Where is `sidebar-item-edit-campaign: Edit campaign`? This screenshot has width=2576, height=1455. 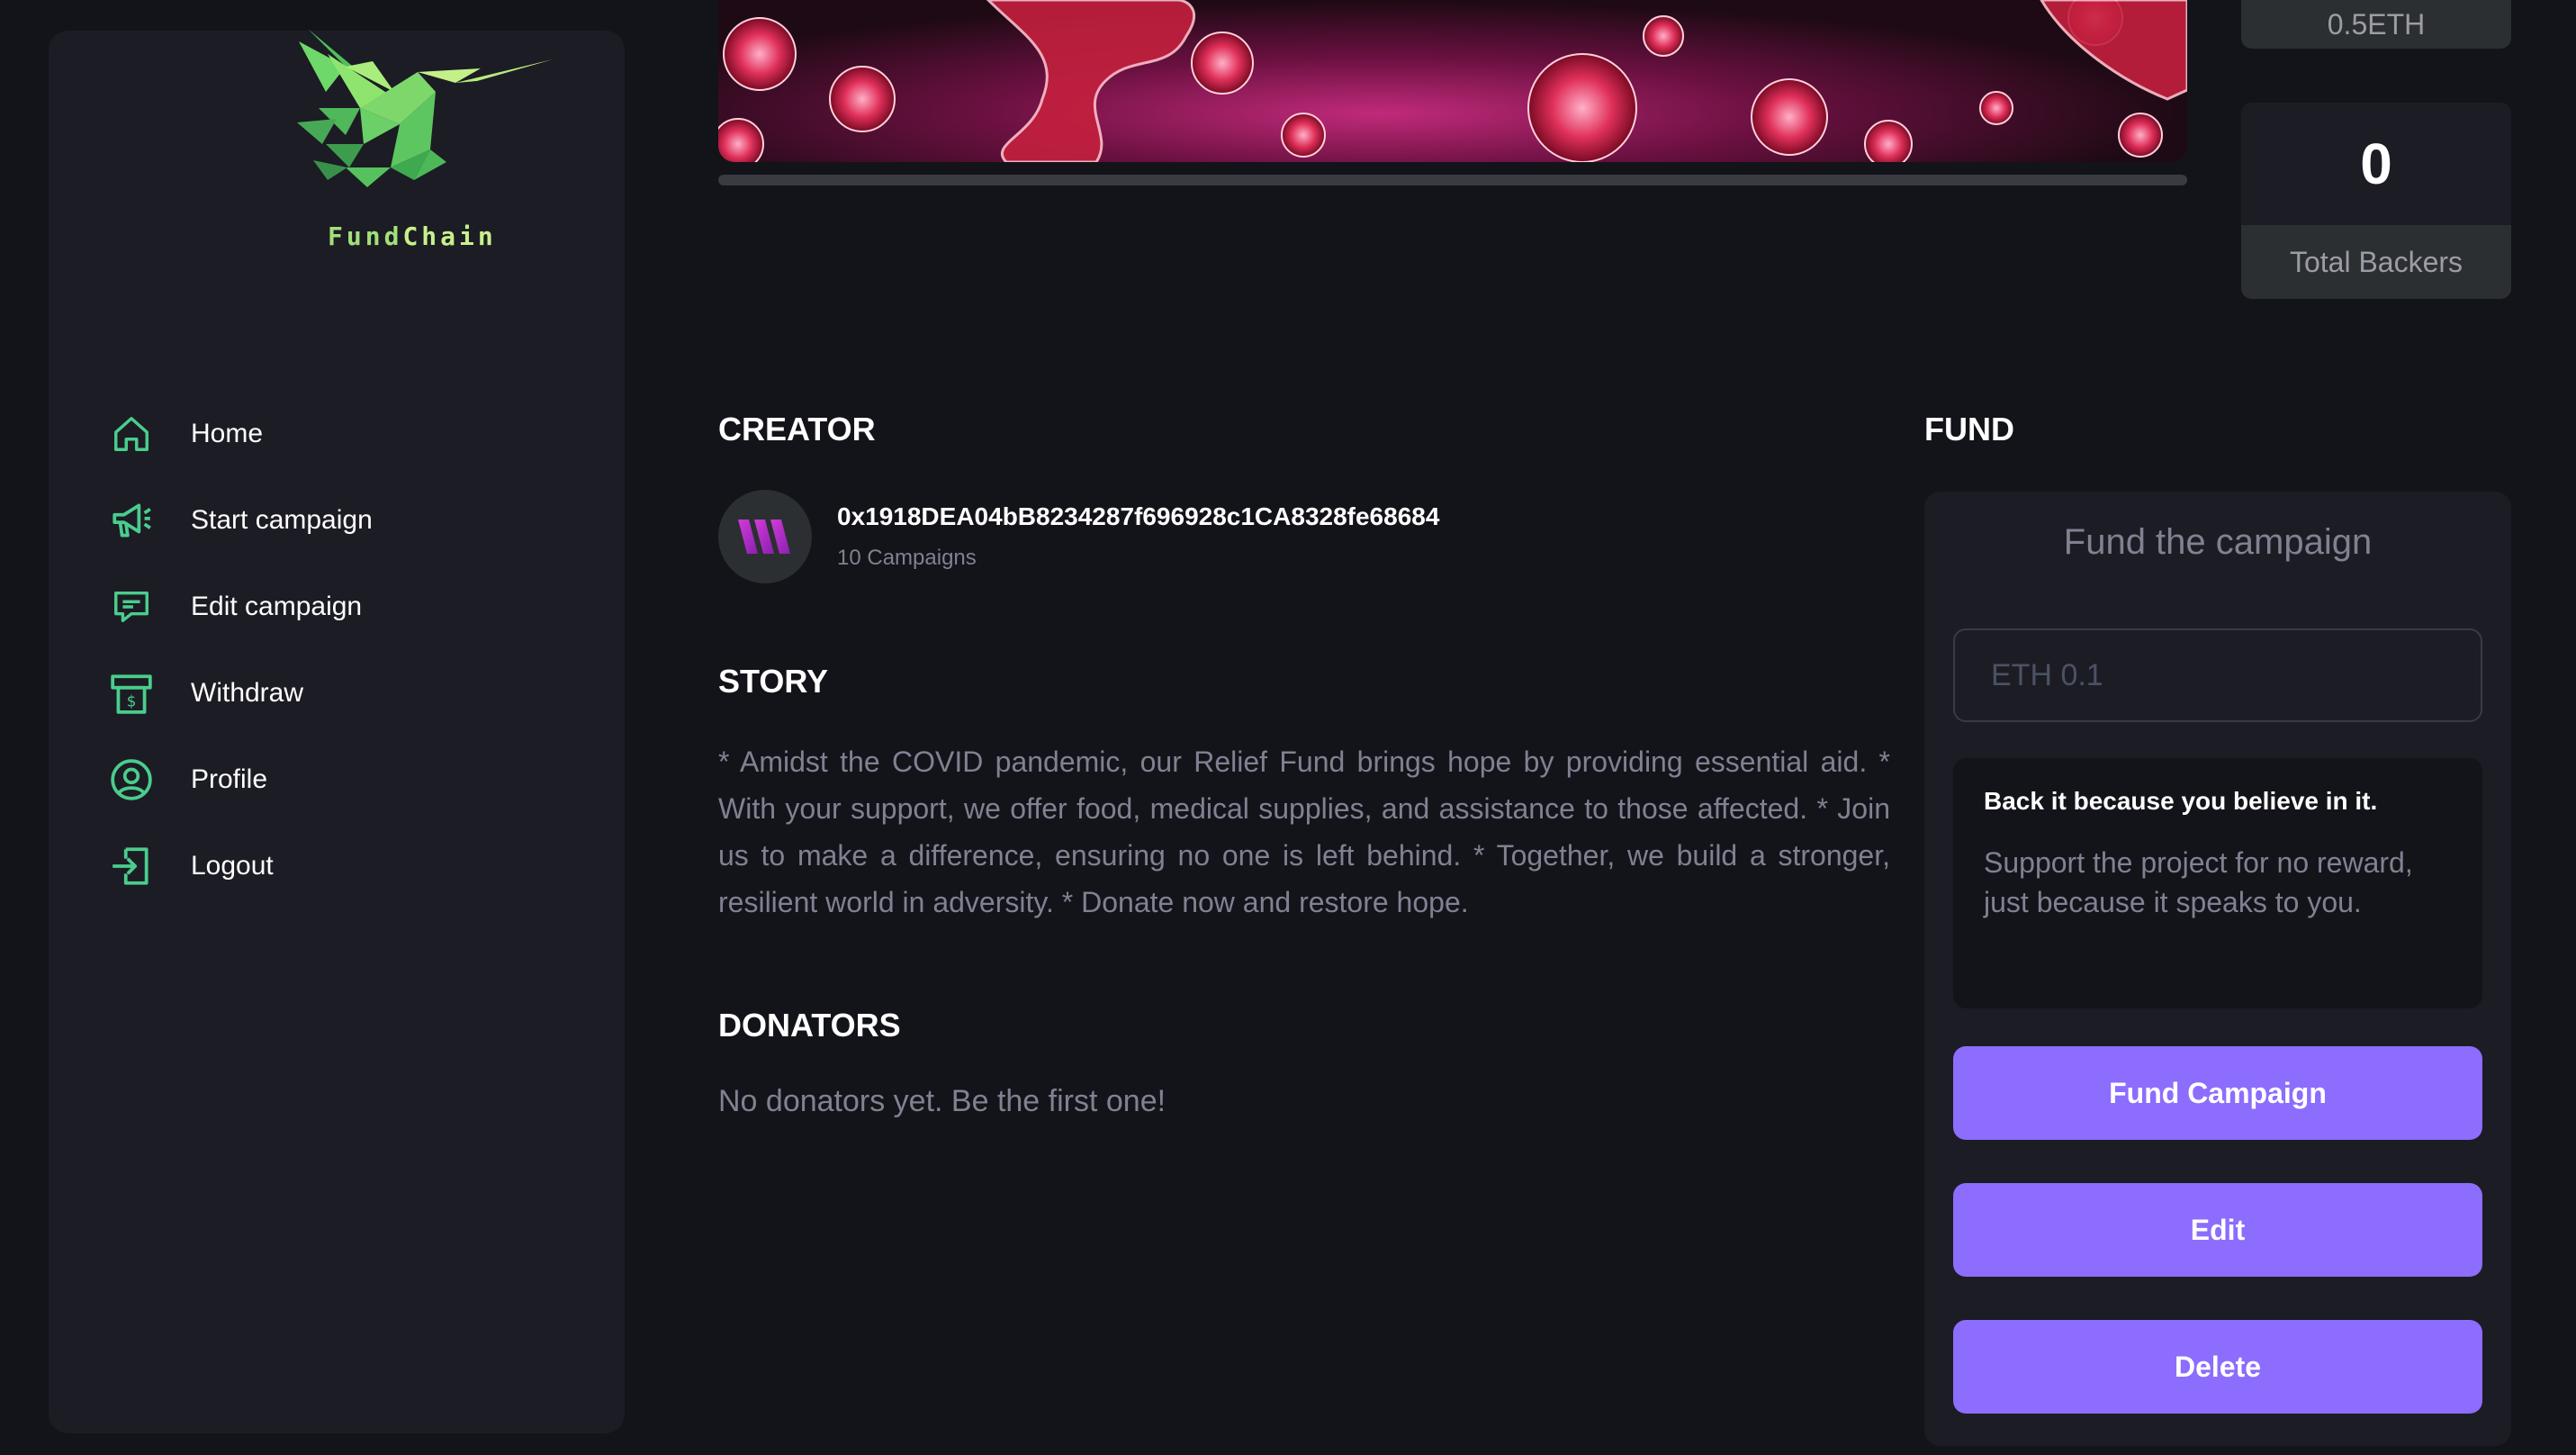 sidebar-item-edit-campaign: Edit campaign is located at coordinates (239, 607).